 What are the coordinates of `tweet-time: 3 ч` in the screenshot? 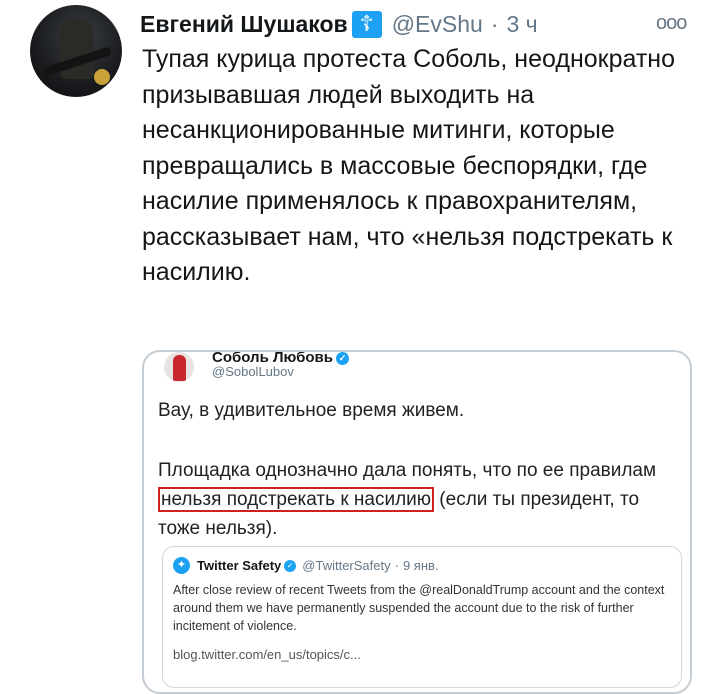 It's located at (521, 24).